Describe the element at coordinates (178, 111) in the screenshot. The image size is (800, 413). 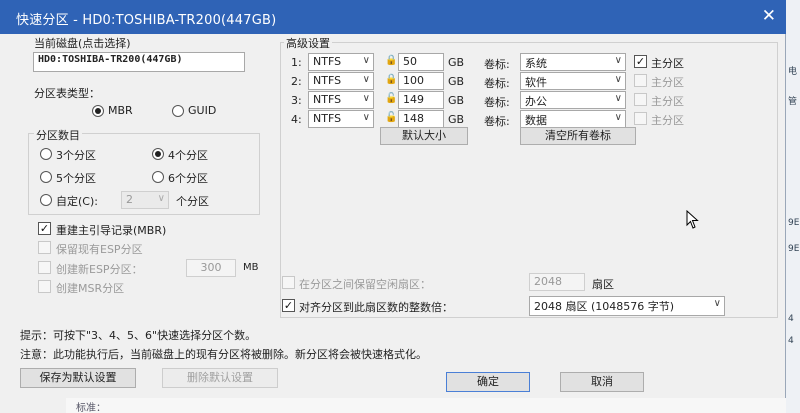
I see `guid-radio` at that location.